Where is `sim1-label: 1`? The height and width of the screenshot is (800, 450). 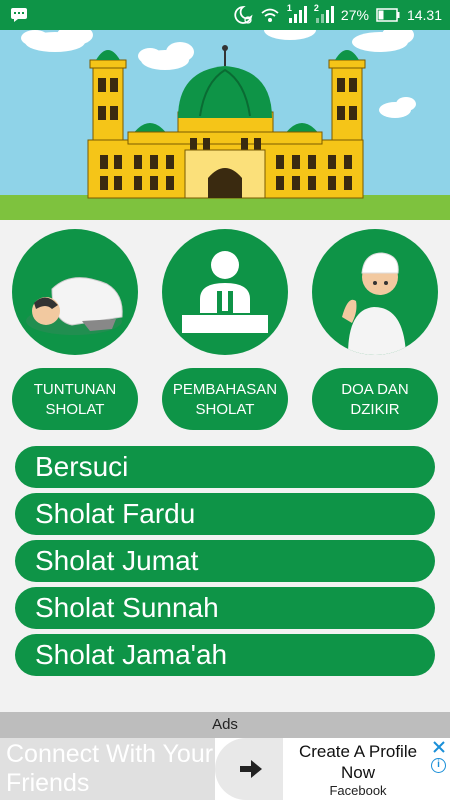
sim1-label: 1 is located at coordinates (289, 8).